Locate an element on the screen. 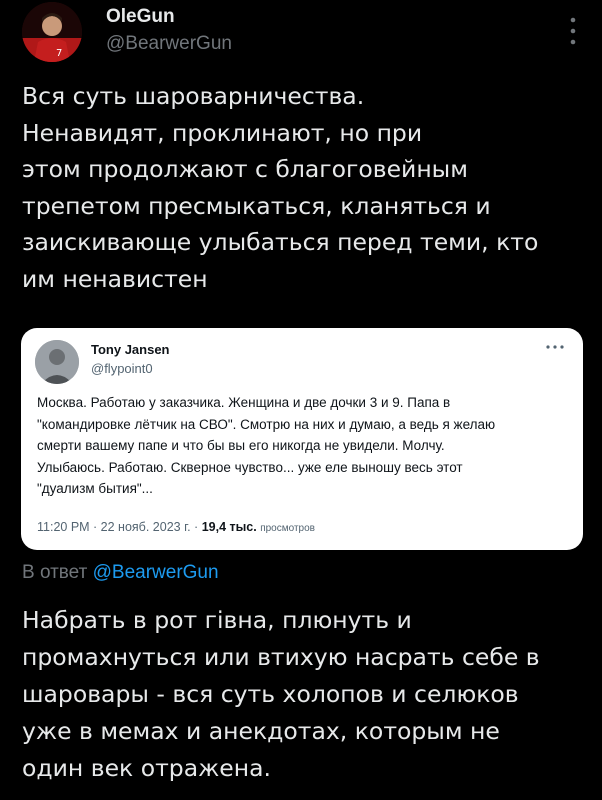 Image resolution: width=602 pixels, height=800 pixels. quoted-handle: @flypoint0 is located at coordinates (122, 368).